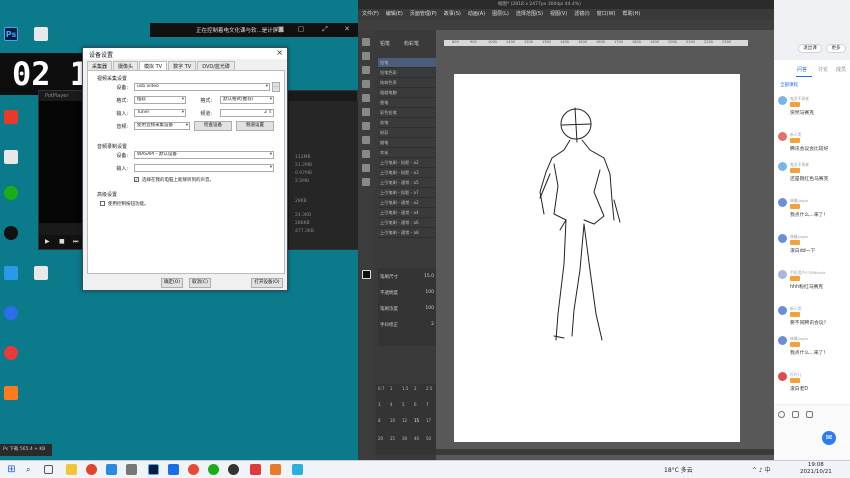 The height and width of the screenshot is (478, 850). Describe the element at coordinates (172, 283) in the screenshot. I see `ok-button: 确定(O)` at that location.